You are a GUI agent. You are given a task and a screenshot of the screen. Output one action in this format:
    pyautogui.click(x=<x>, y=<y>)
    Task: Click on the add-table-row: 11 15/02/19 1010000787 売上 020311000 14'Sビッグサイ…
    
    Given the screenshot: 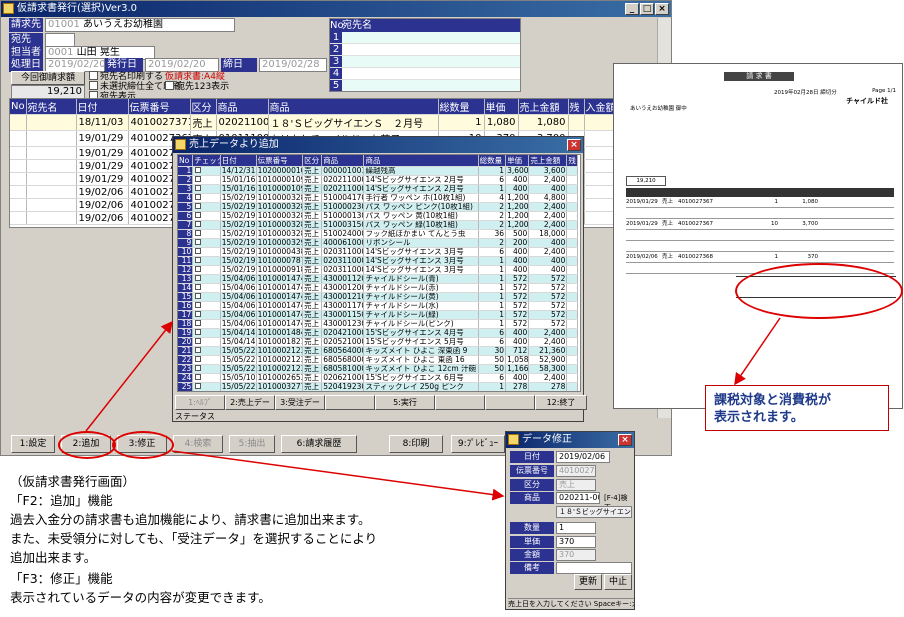 What is the action you would take?
    pyautogui.click(x=378, y=261)
    